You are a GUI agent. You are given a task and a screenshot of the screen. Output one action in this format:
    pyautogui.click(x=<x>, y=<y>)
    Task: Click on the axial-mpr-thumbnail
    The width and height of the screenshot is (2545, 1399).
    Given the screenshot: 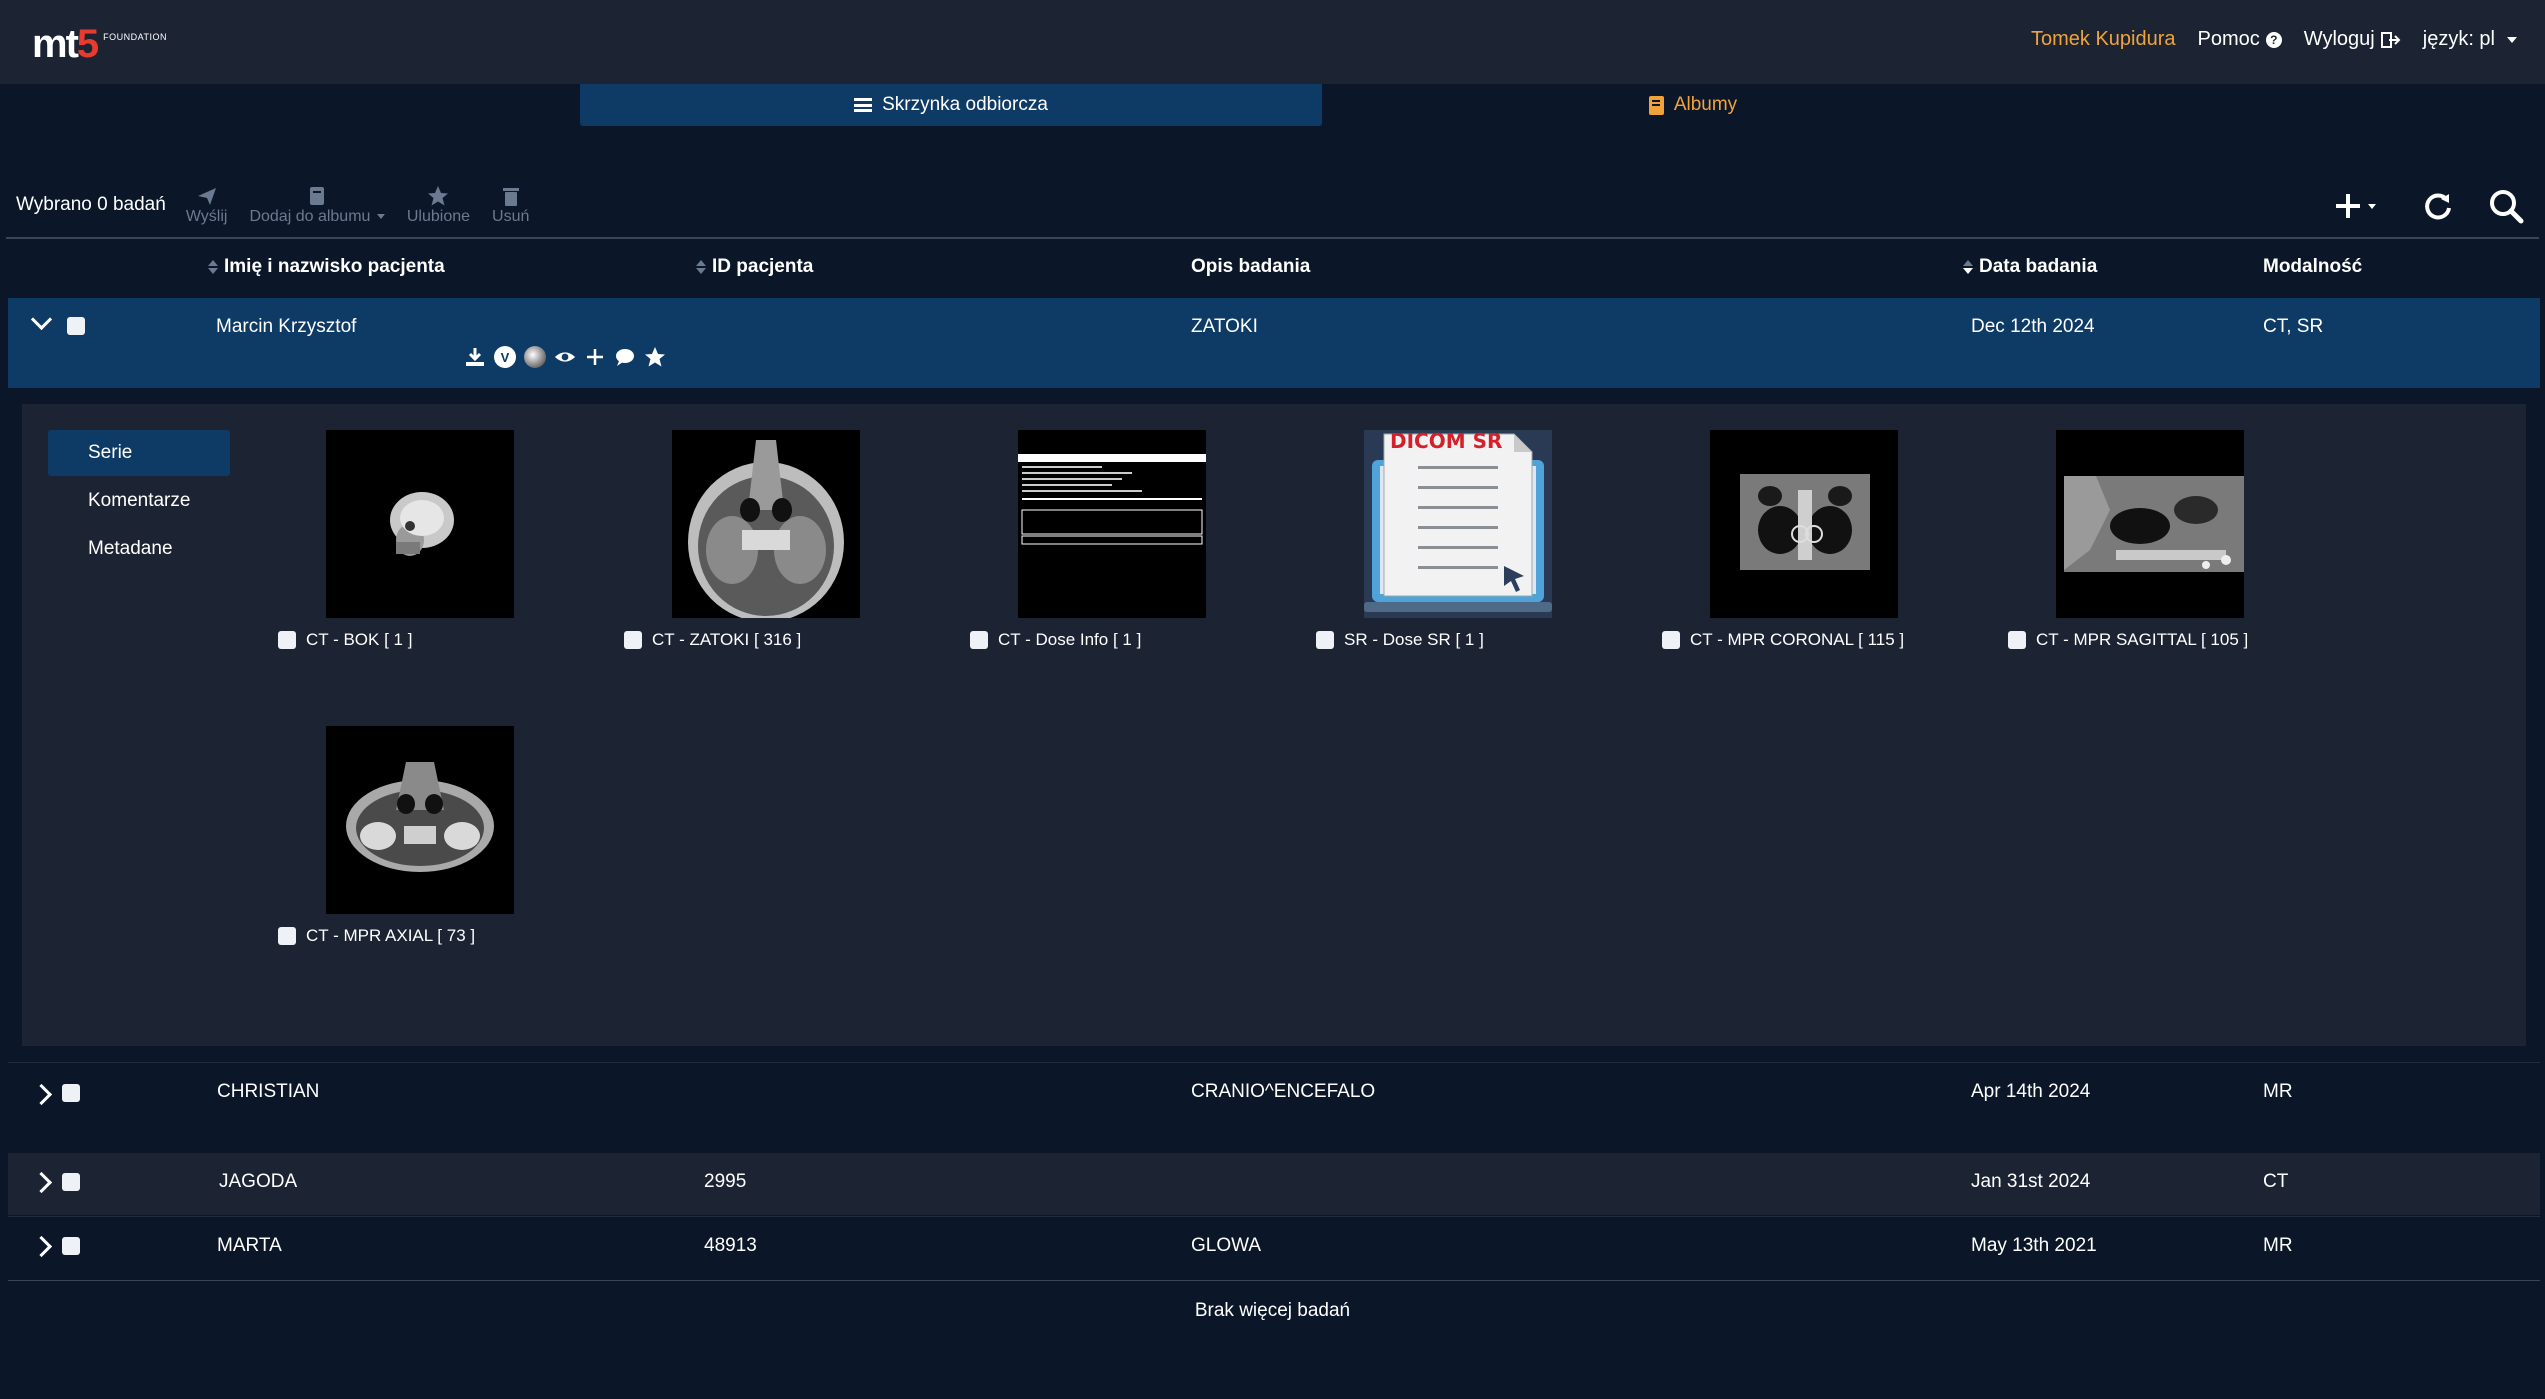 What is the action you would take?
    pyautogui.click(x=420, y=820)
    